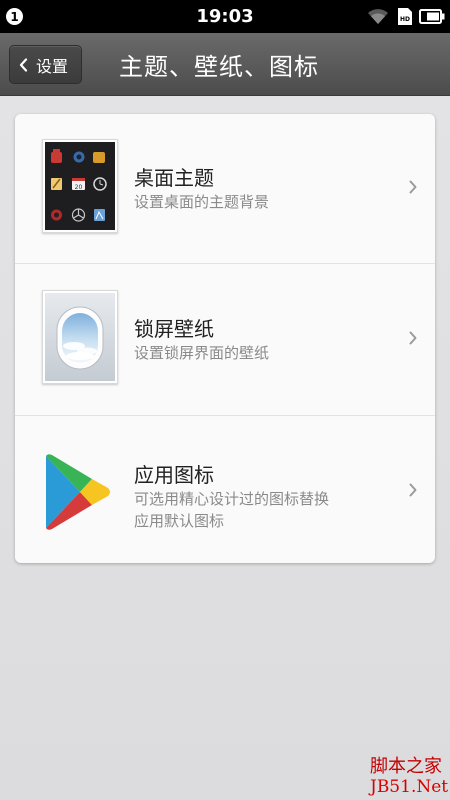 Image resolution: width=450 pixels, height=800 pixels. What do you see at coordinates (174, 475) in the screenshot?
I see `item-title: 应用图标` at bounding box center [174, 475].